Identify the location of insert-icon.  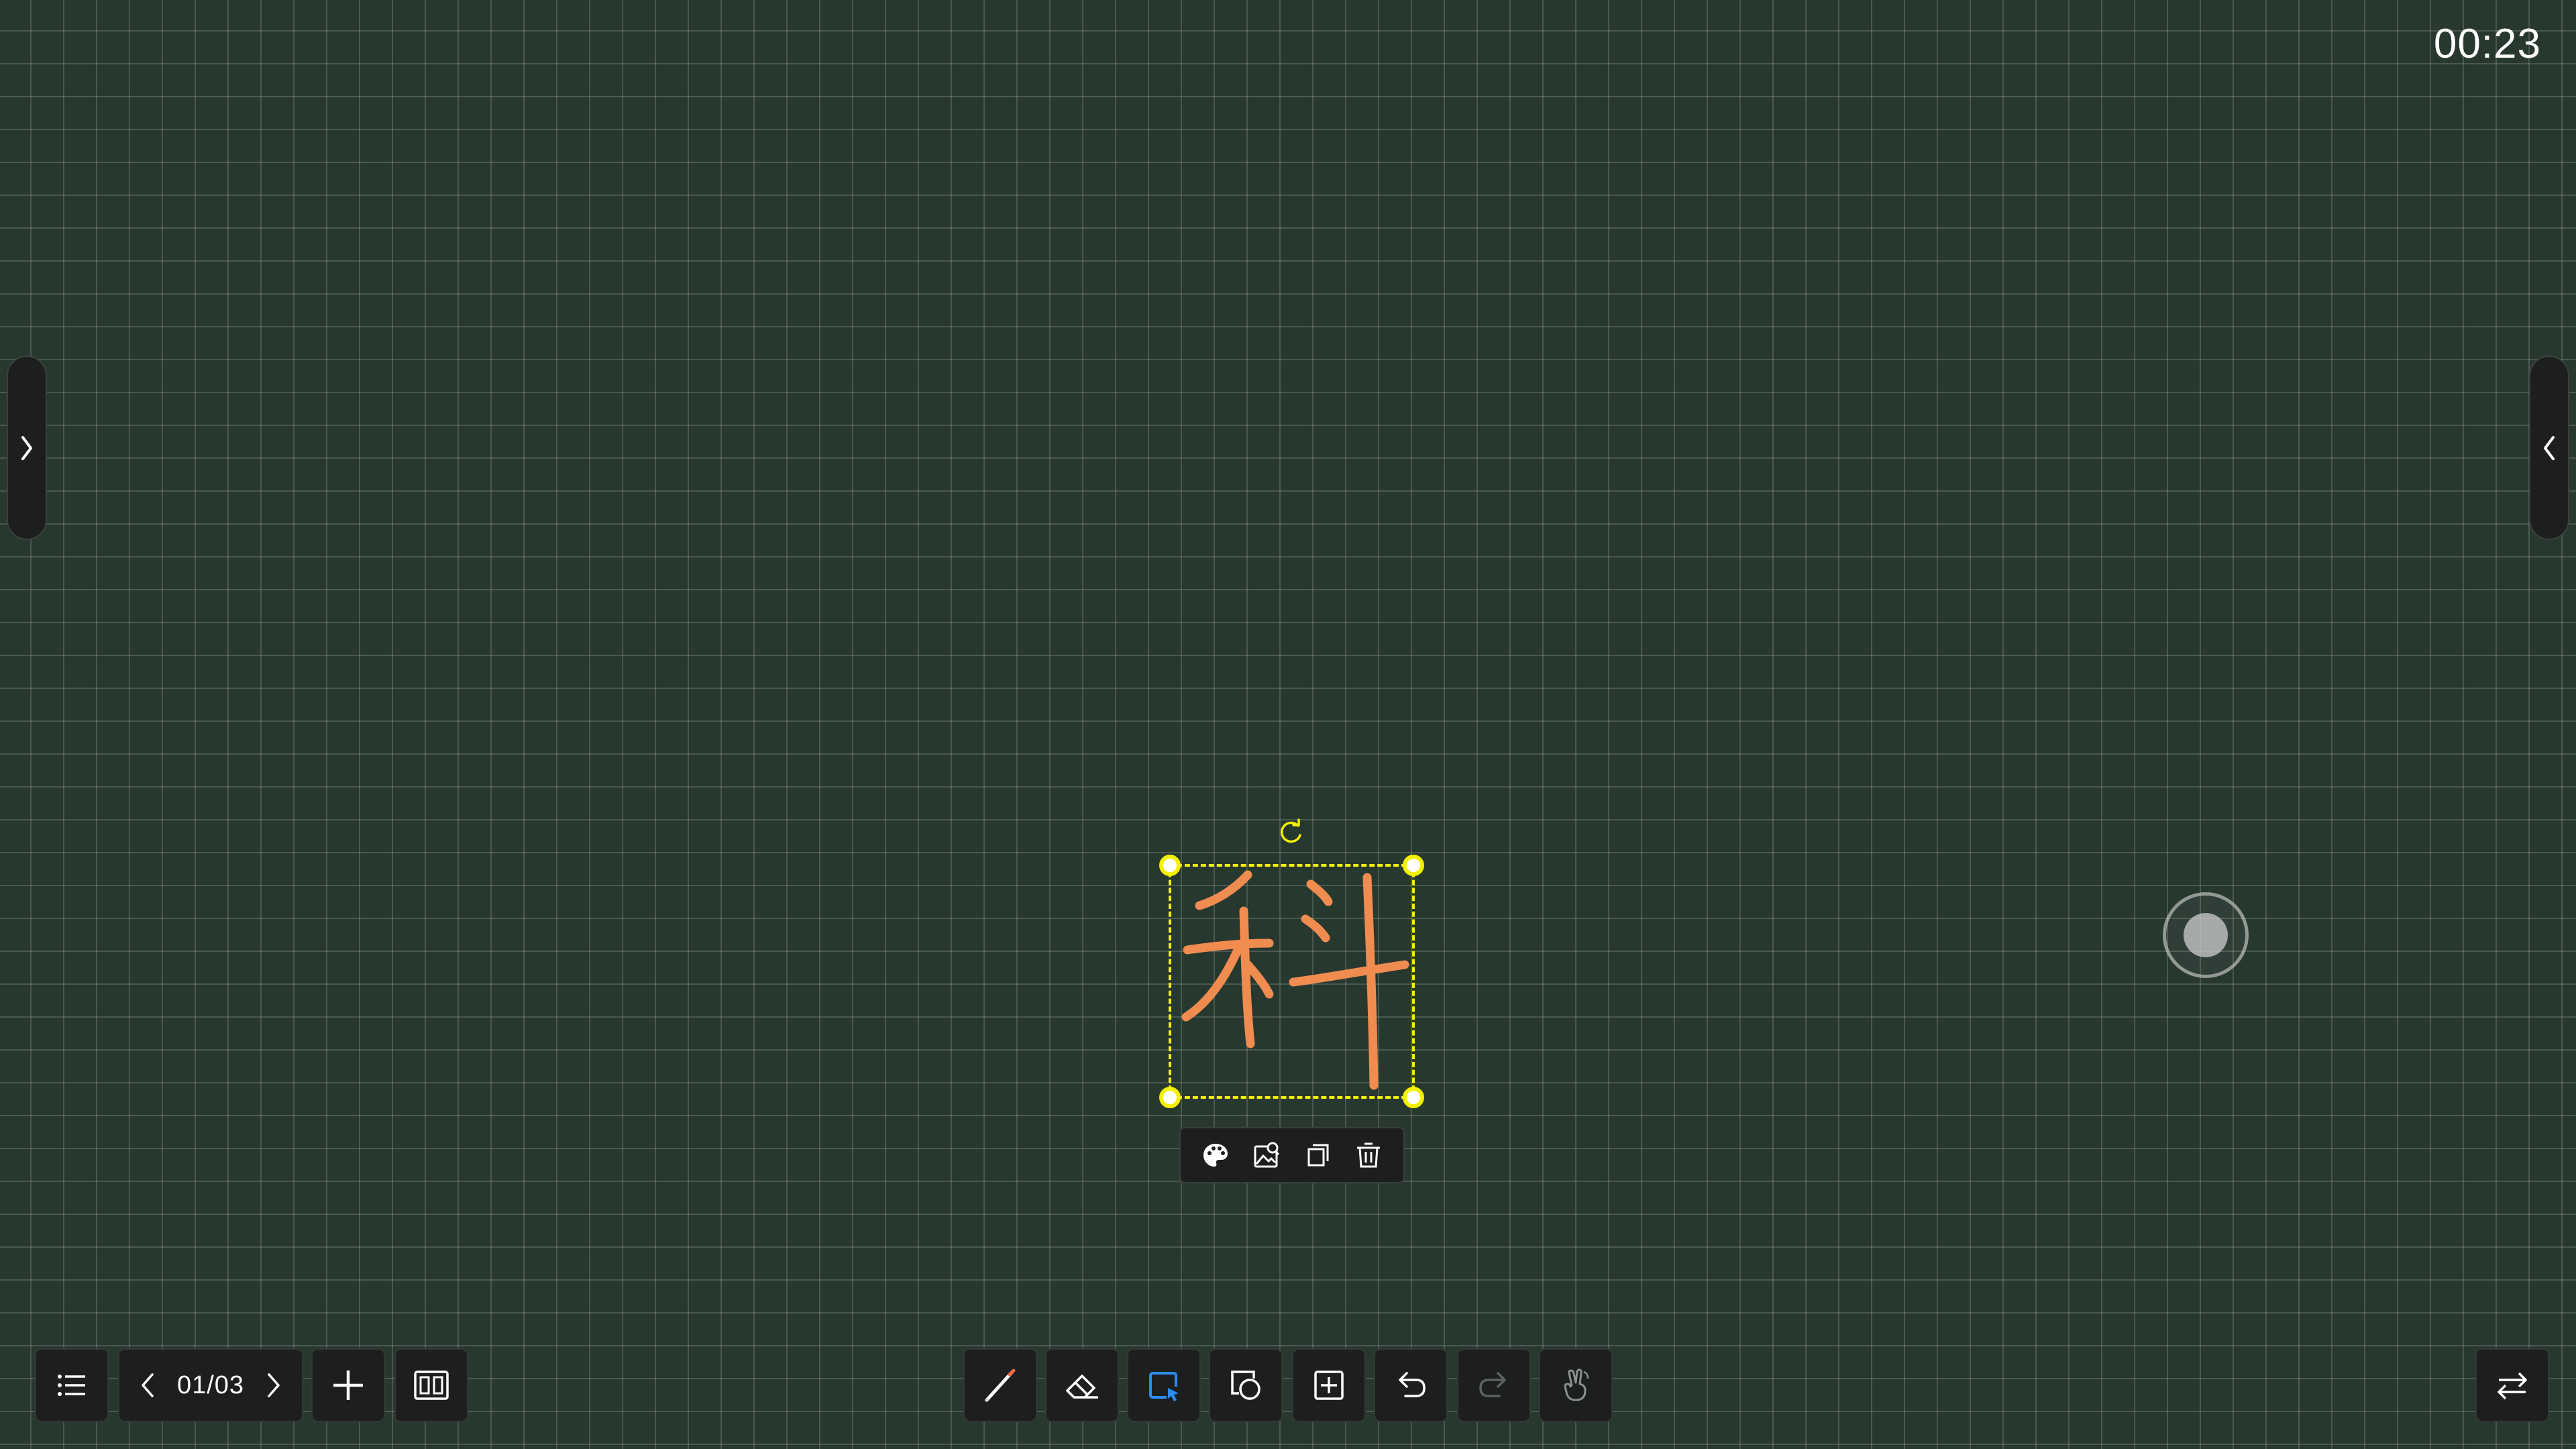
(1329, 1385).